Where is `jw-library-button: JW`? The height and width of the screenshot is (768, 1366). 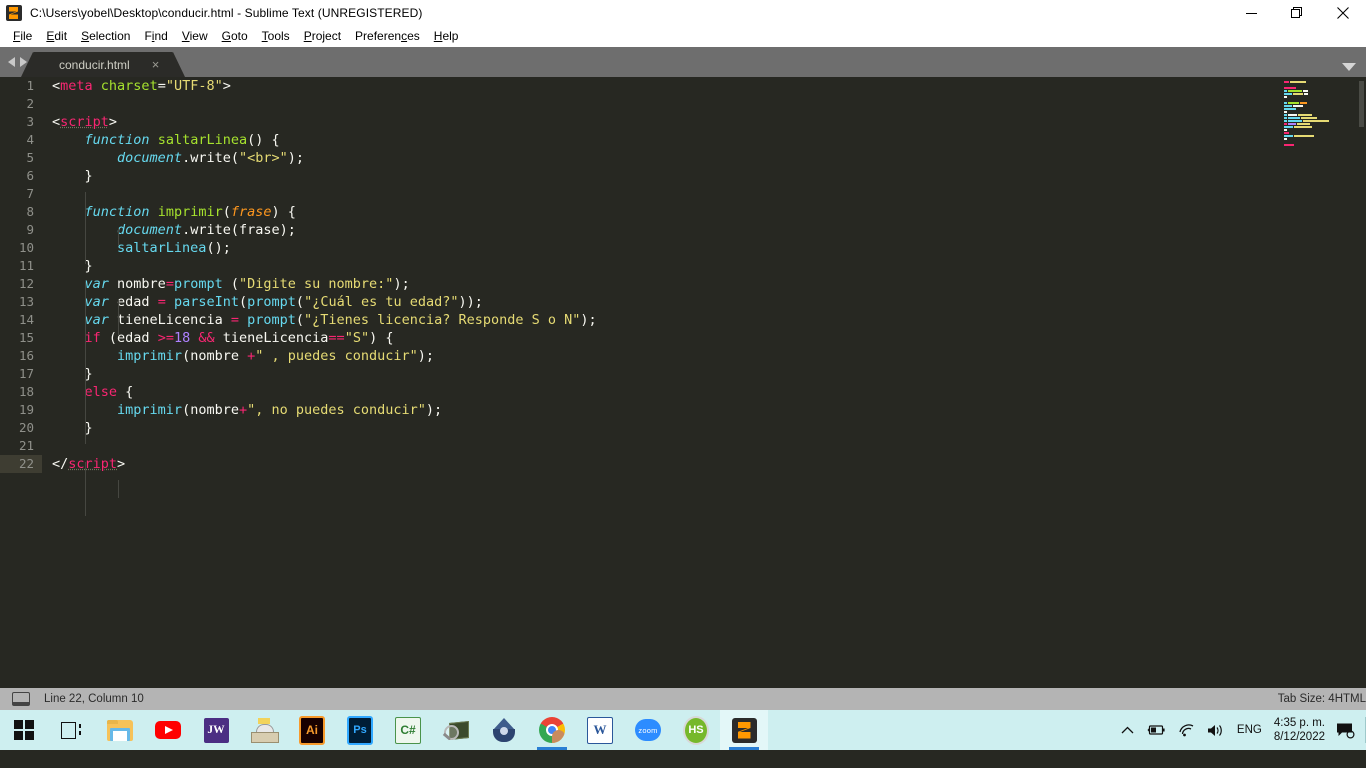
jw-library-button: JW is located at coordinates (216, 730).